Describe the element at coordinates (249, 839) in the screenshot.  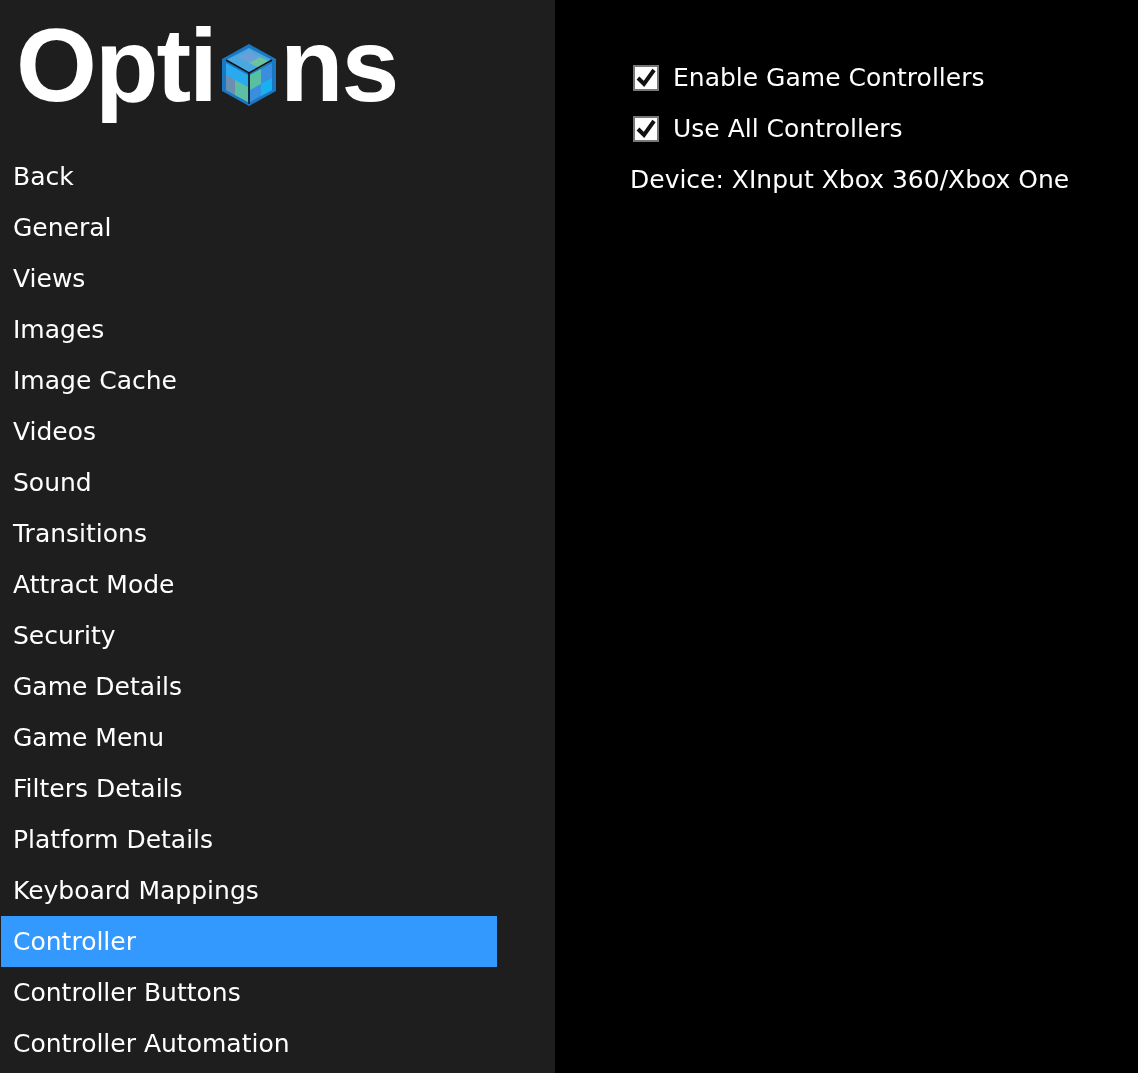
I see `menu-item: Platform Details` at that location.